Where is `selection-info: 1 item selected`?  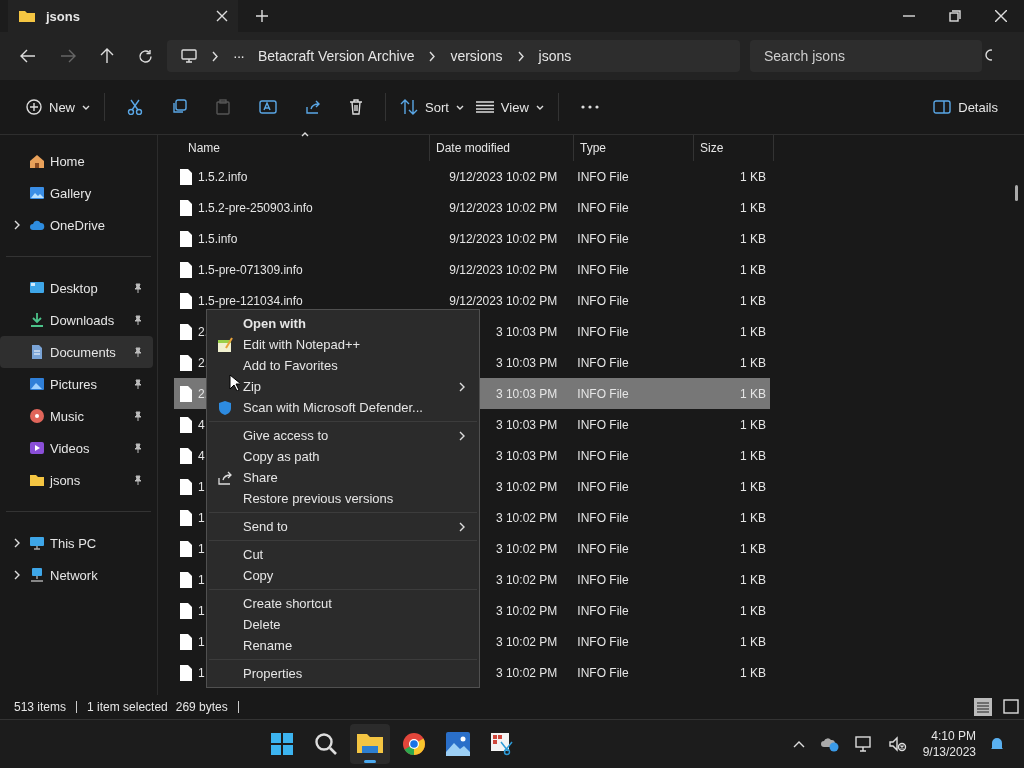 selection-info: 1 item selected is located at coordinates (127, 707).